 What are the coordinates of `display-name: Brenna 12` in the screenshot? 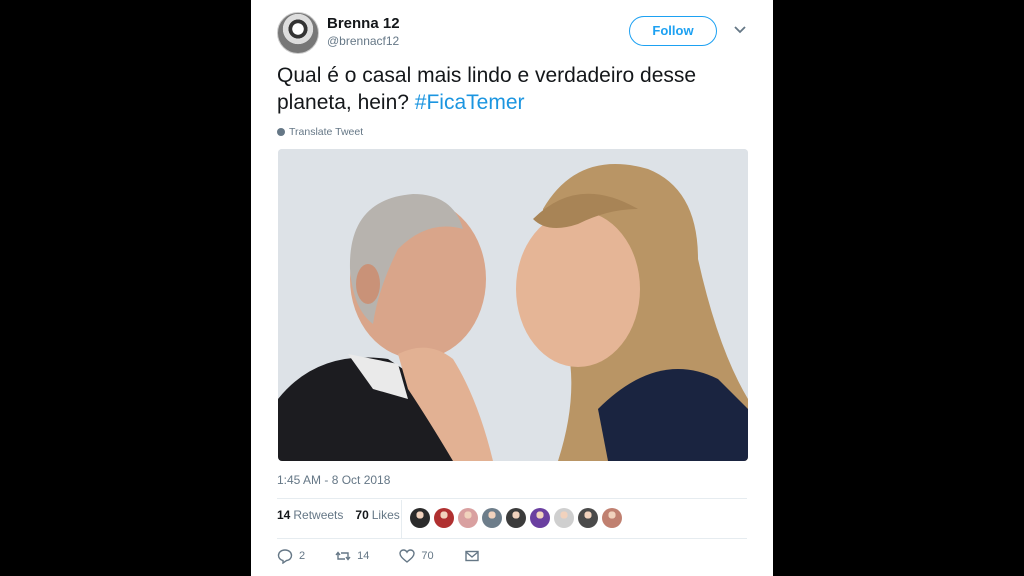 It's located at (363, 23).